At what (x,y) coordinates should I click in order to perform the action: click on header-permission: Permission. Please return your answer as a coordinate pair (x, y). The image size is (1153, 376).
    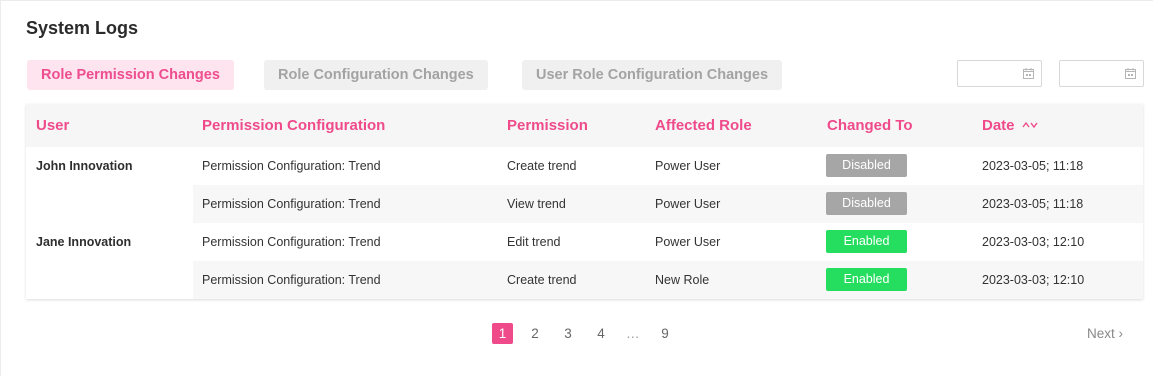
    Looking at the image, I should click on (547, 125).